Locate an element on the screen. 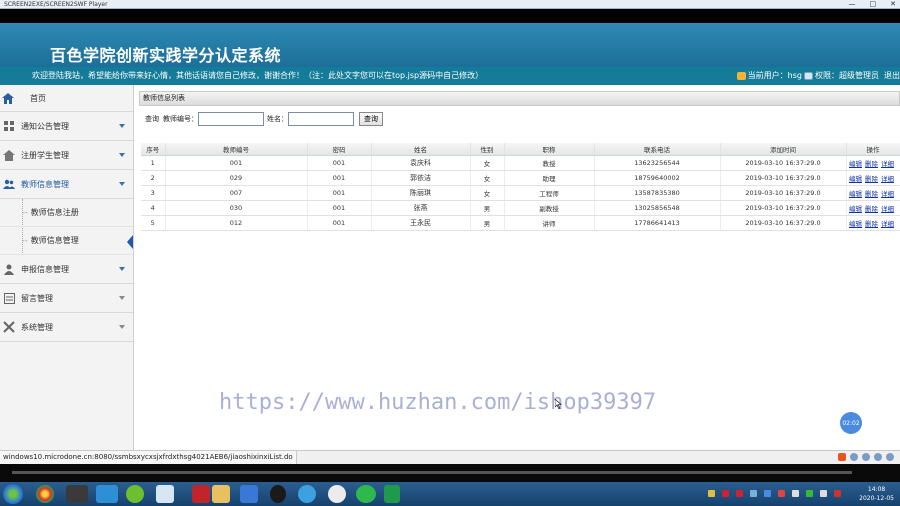 This screenshot has width=900, height=506. subitem-label: 教师信息管理 is located at coordinates (54, 240).